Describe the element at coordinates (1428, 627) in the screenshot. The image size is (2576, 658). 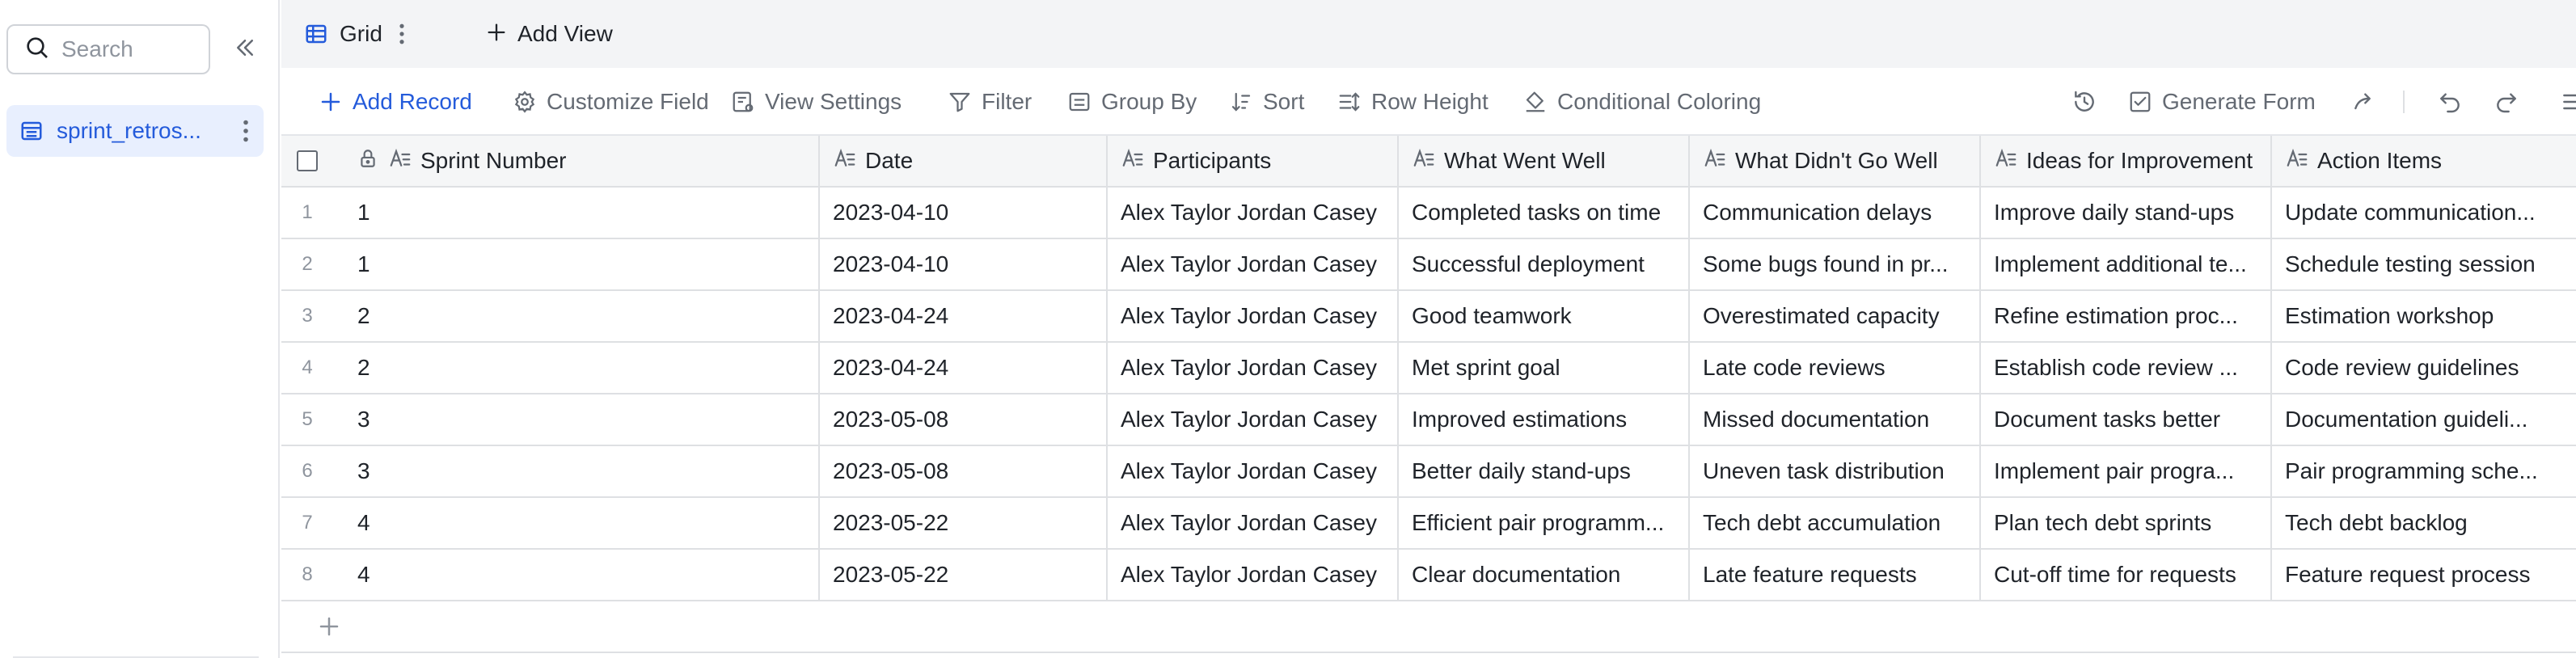
I see `add-row-button` at that location.